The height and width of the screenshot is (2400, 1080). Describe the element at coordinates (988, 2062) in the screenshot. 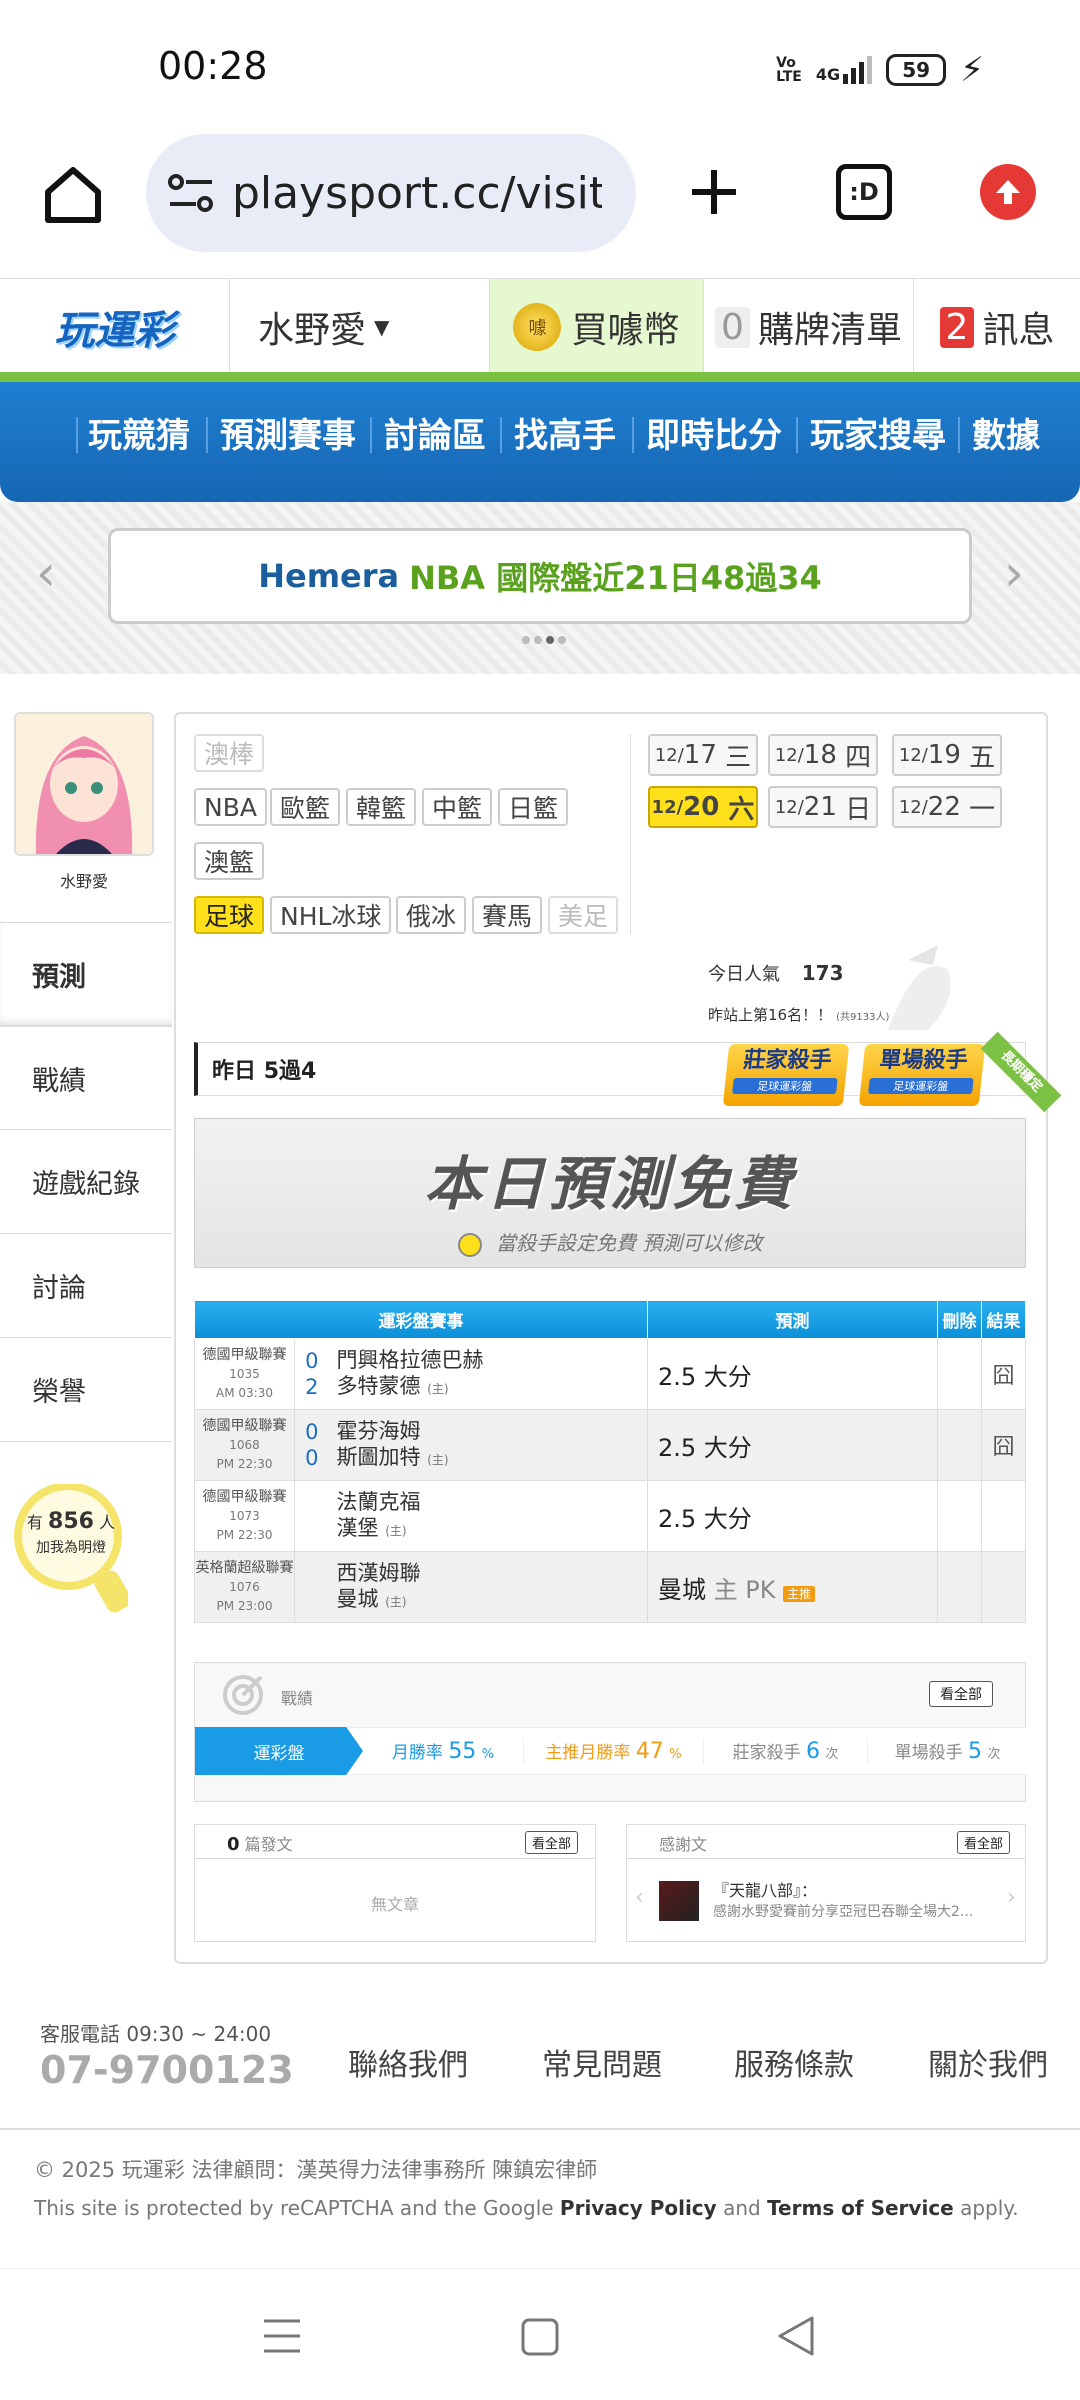

I see `footer-link-about: 關於我們` at that location.